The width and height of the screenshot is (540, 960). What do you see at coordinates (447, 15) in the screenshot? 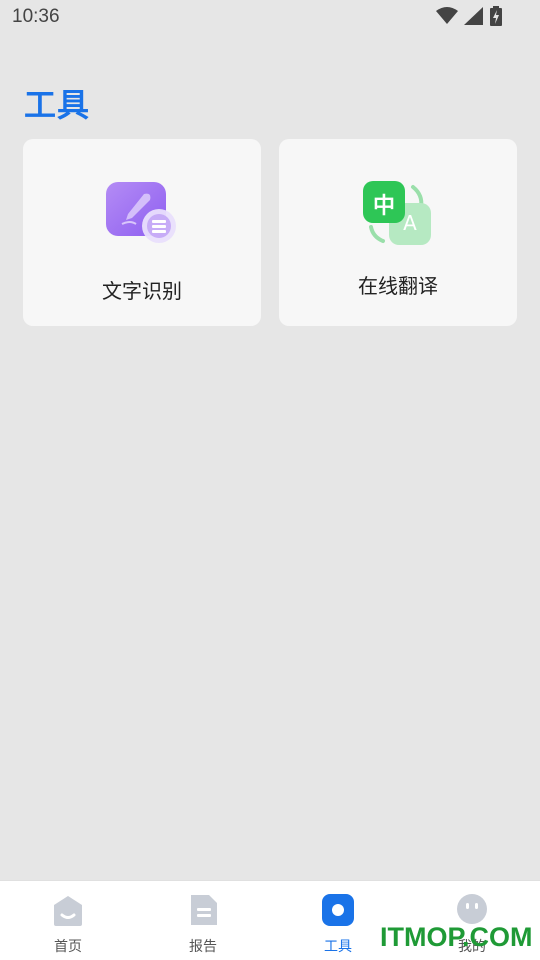
I see `wifi-icon` at bounding box center [447, 15].